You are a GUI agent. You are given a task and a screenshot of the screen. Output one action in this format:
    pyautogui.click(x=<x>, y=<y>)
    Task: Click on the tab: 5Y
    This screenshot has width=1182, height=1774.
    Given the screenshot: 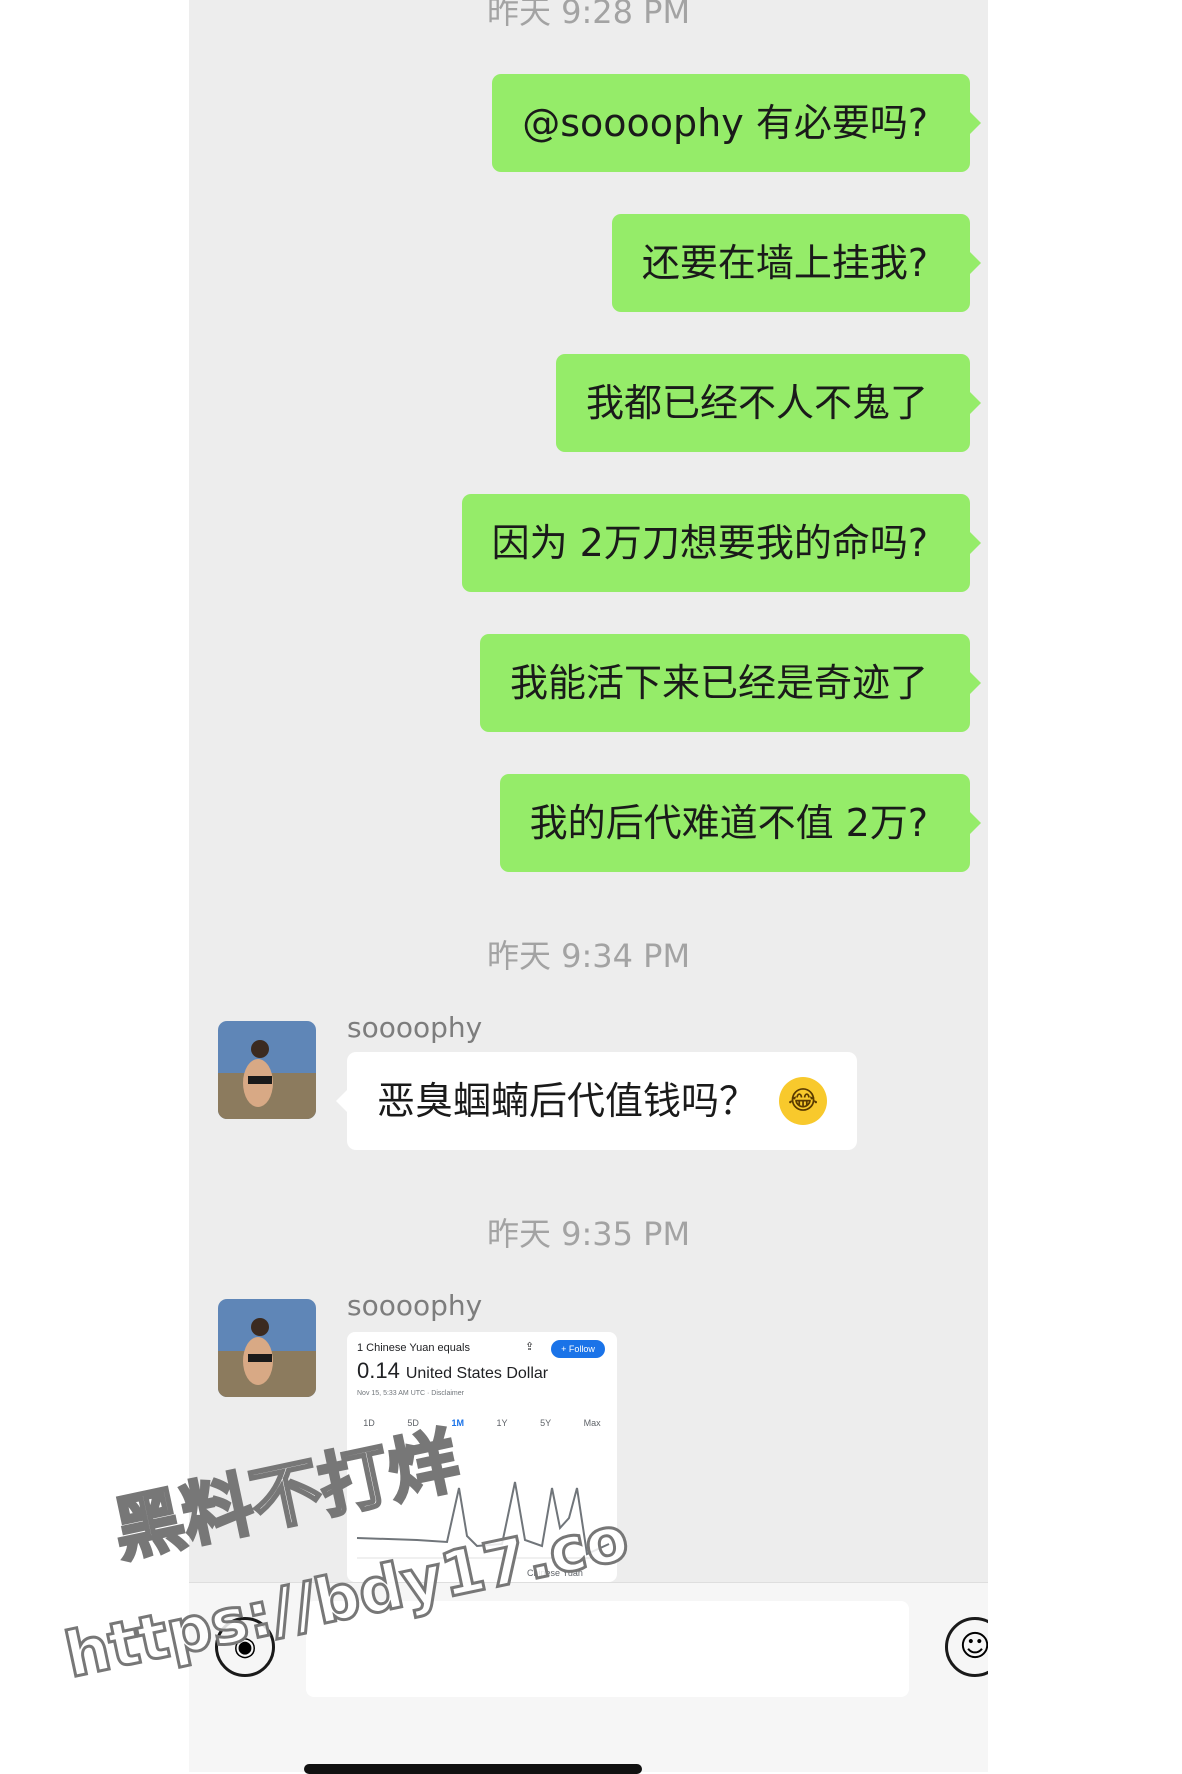 What is the action you would take?
    pyautogui.click(x=546, y=1423)
    